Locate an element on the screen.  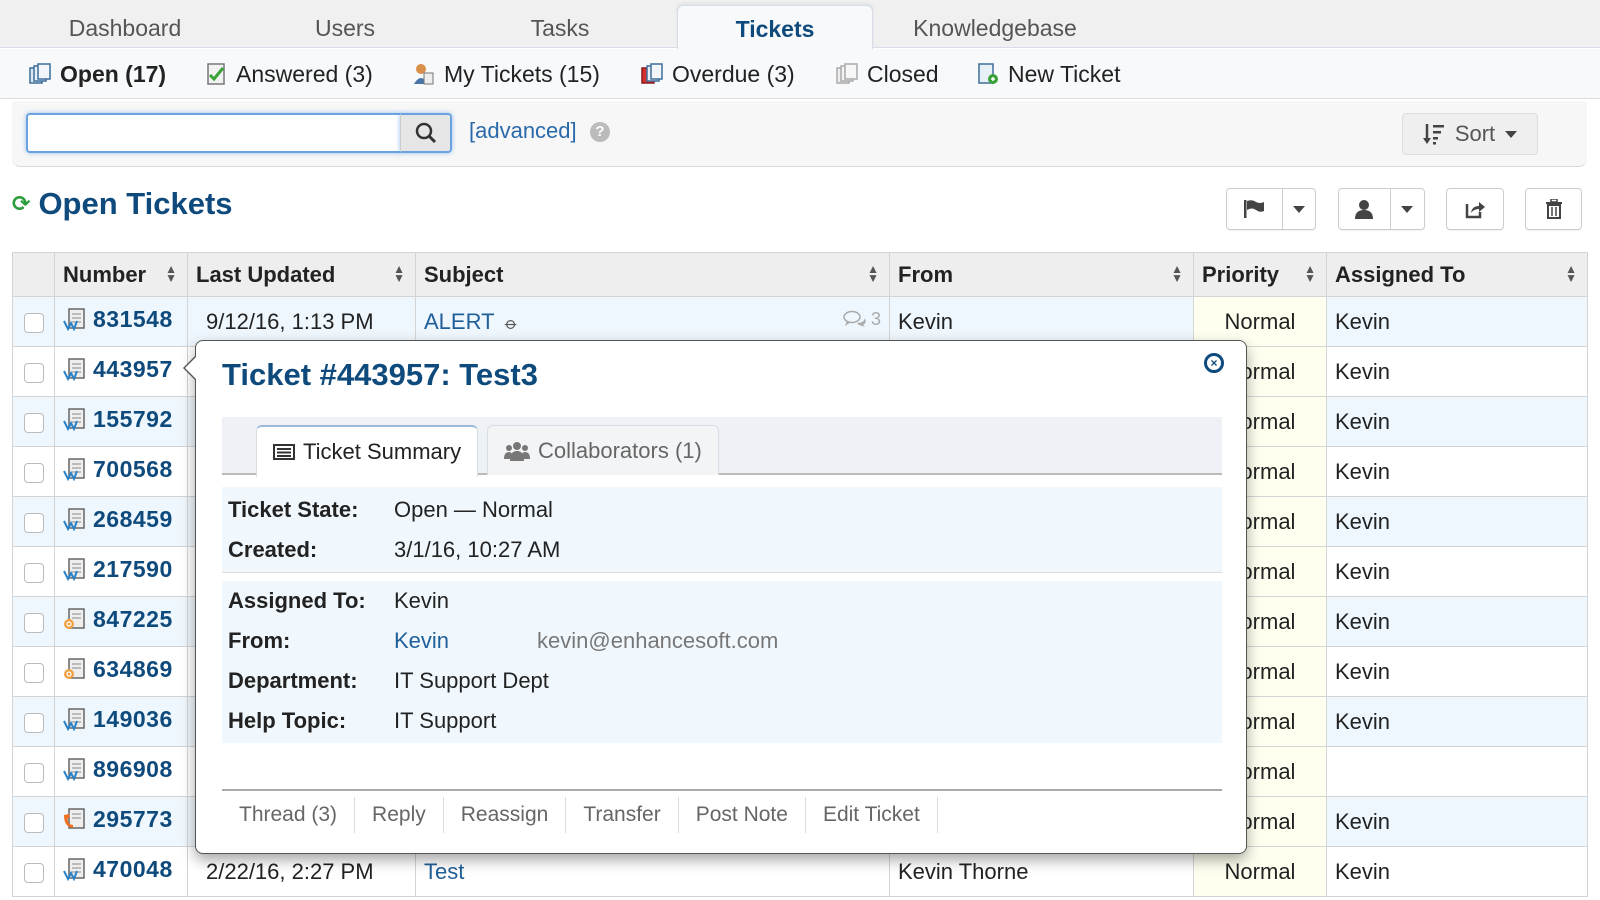
tab-ticket-summary: Ticket Summary is located at coordinates (367, 451).